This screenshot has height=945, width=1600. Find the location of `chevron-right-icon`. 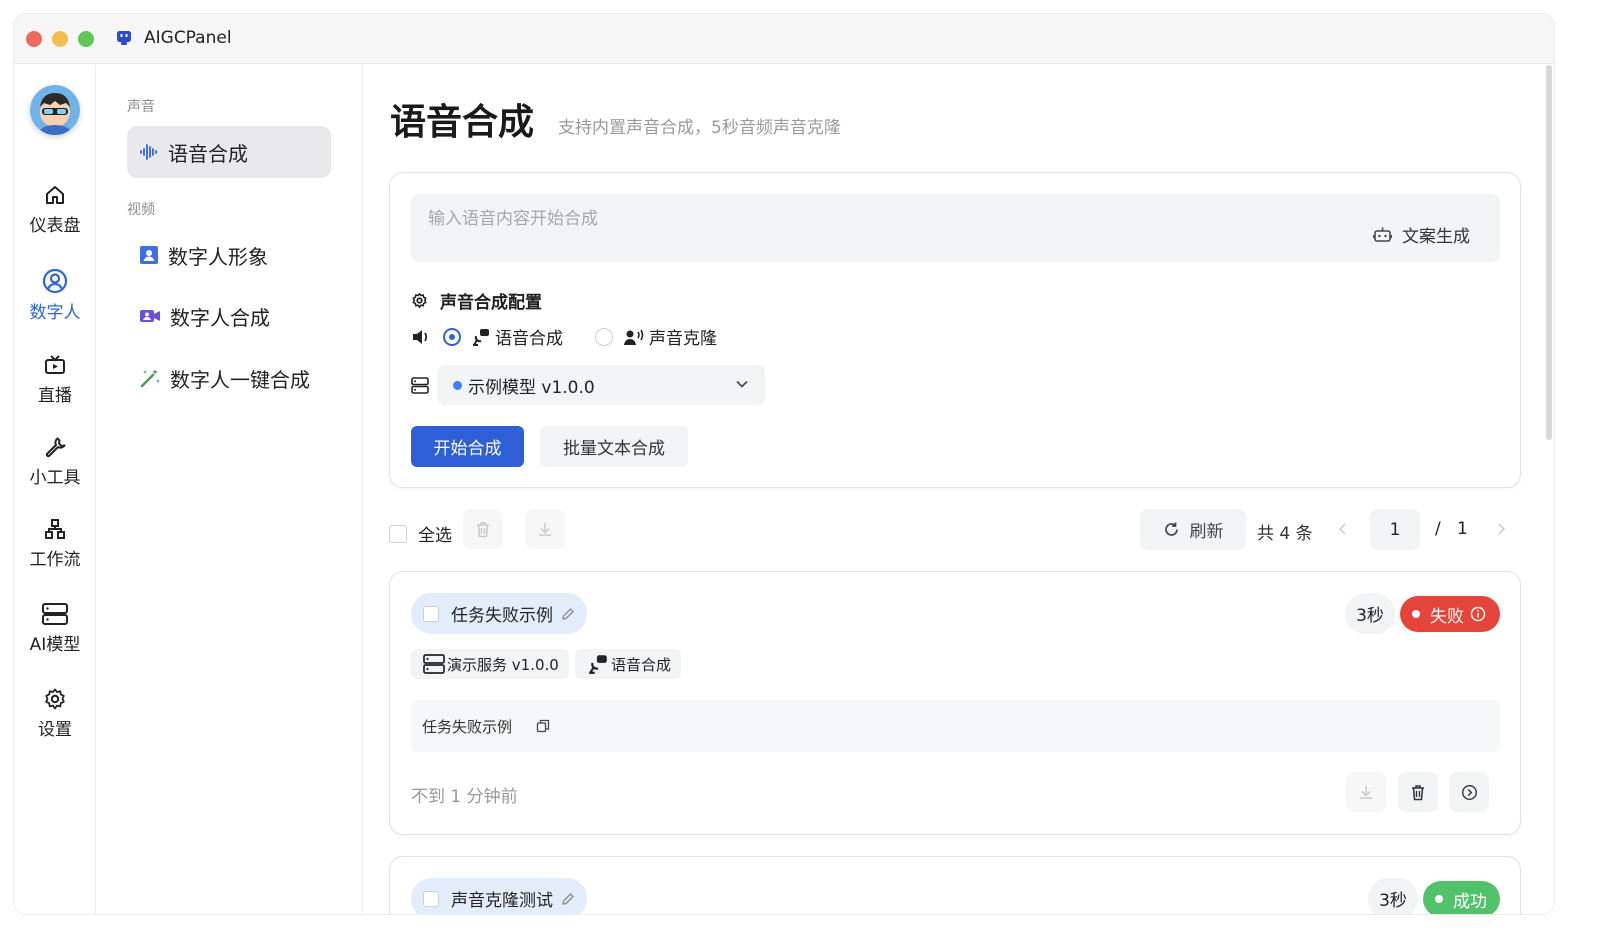

chevron-right-icon is located at coordinates (1501, 529).